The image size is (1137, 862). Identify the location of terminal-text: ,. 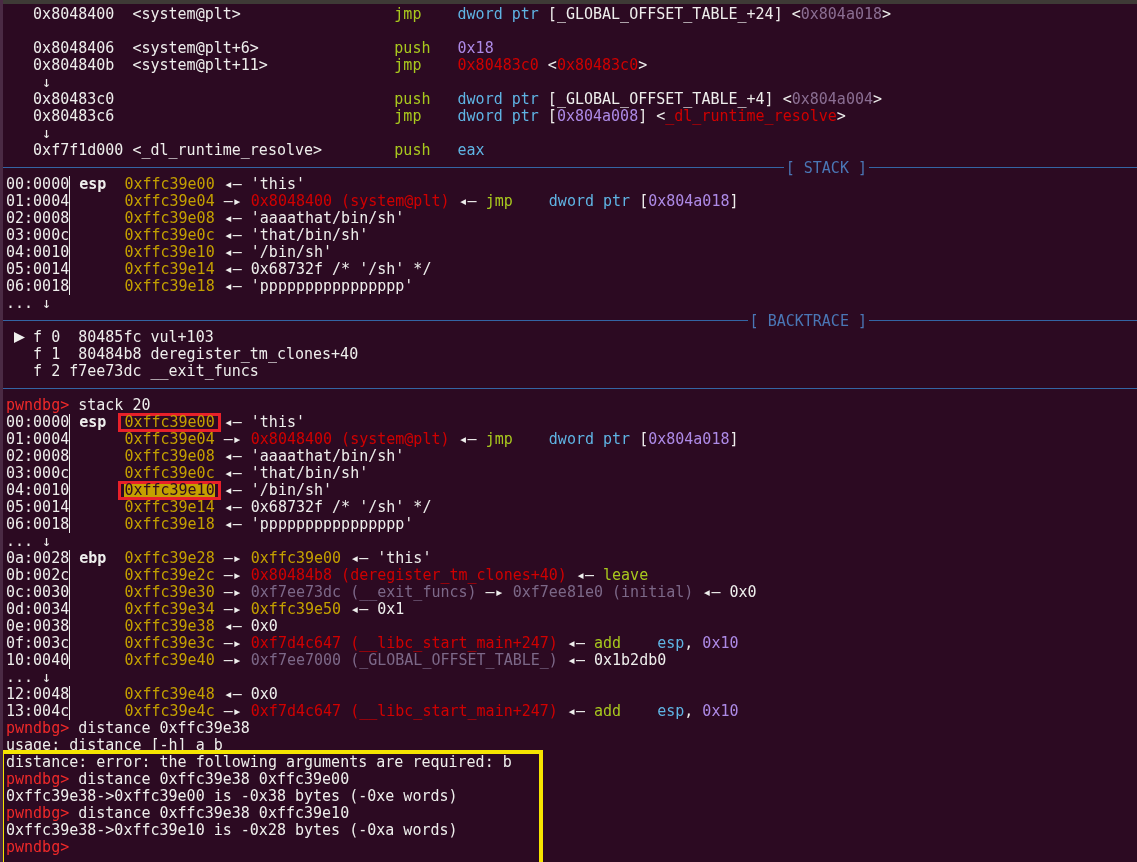
(689, 643).